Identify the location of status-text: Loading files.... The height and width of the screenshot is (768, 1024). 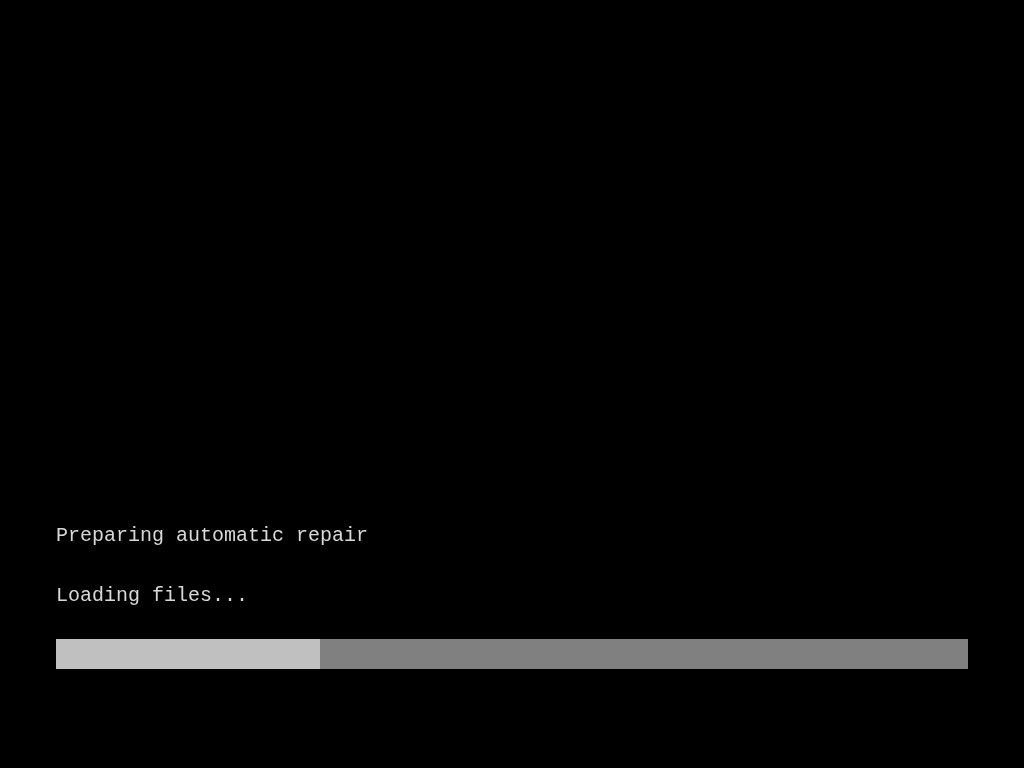
(152, 596).